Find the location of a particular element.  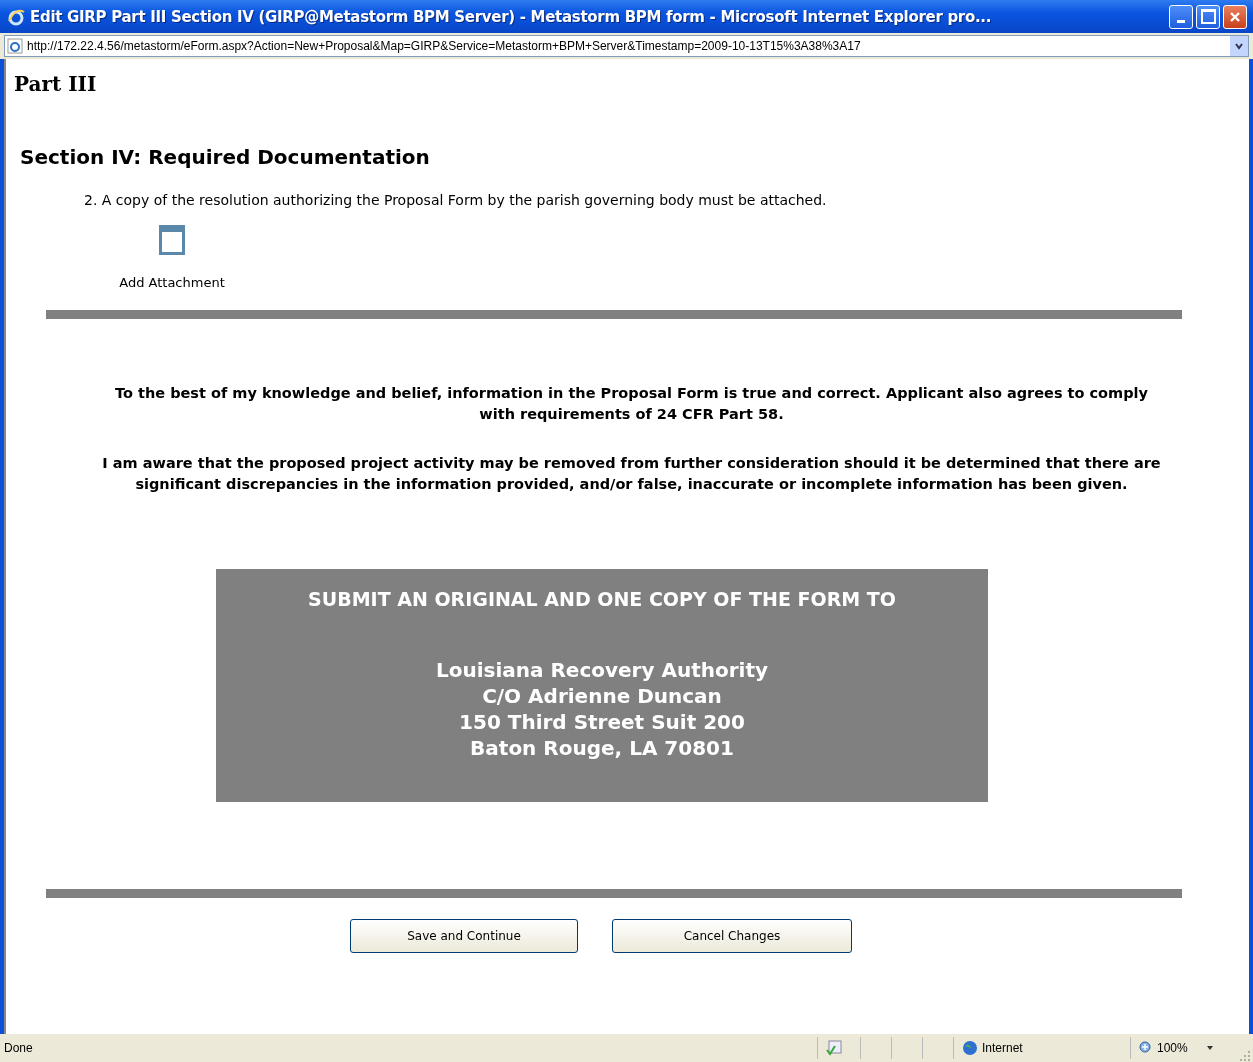

dropdown-button is located at coordinates (1239, 46).